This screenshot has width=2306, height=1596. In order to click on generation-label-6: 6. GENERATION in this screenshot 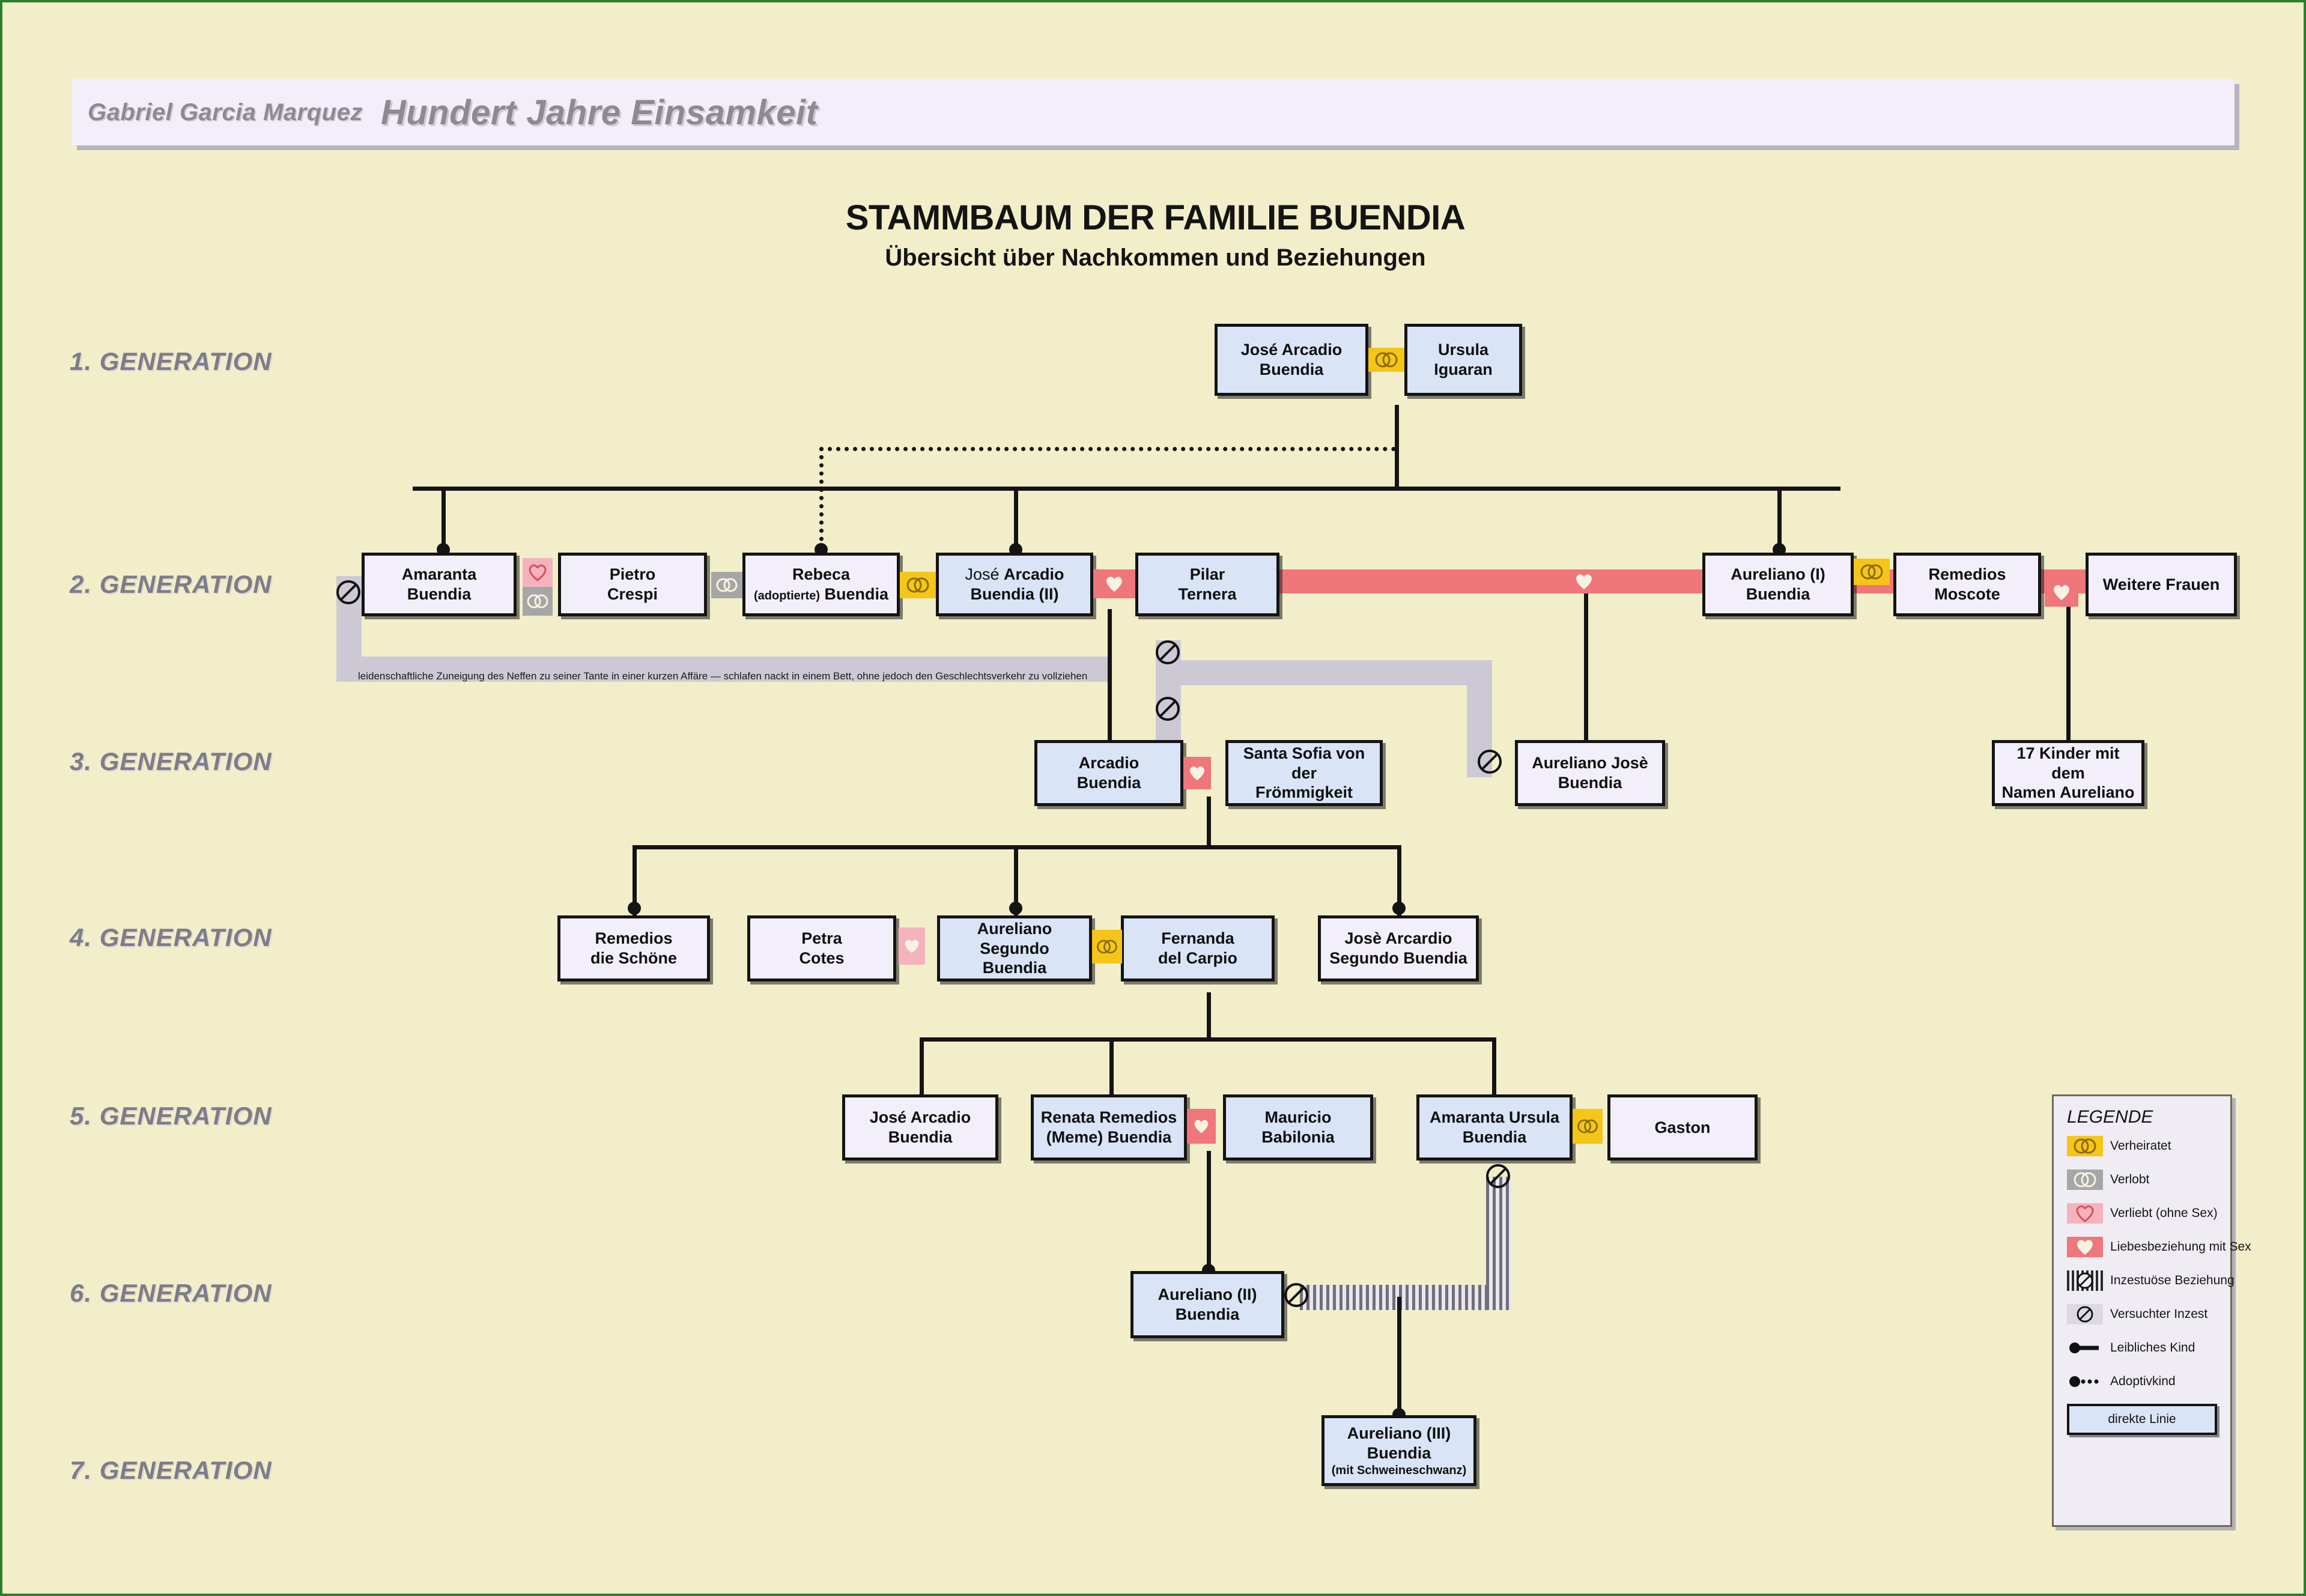, I will do `click(171, 1293)`.